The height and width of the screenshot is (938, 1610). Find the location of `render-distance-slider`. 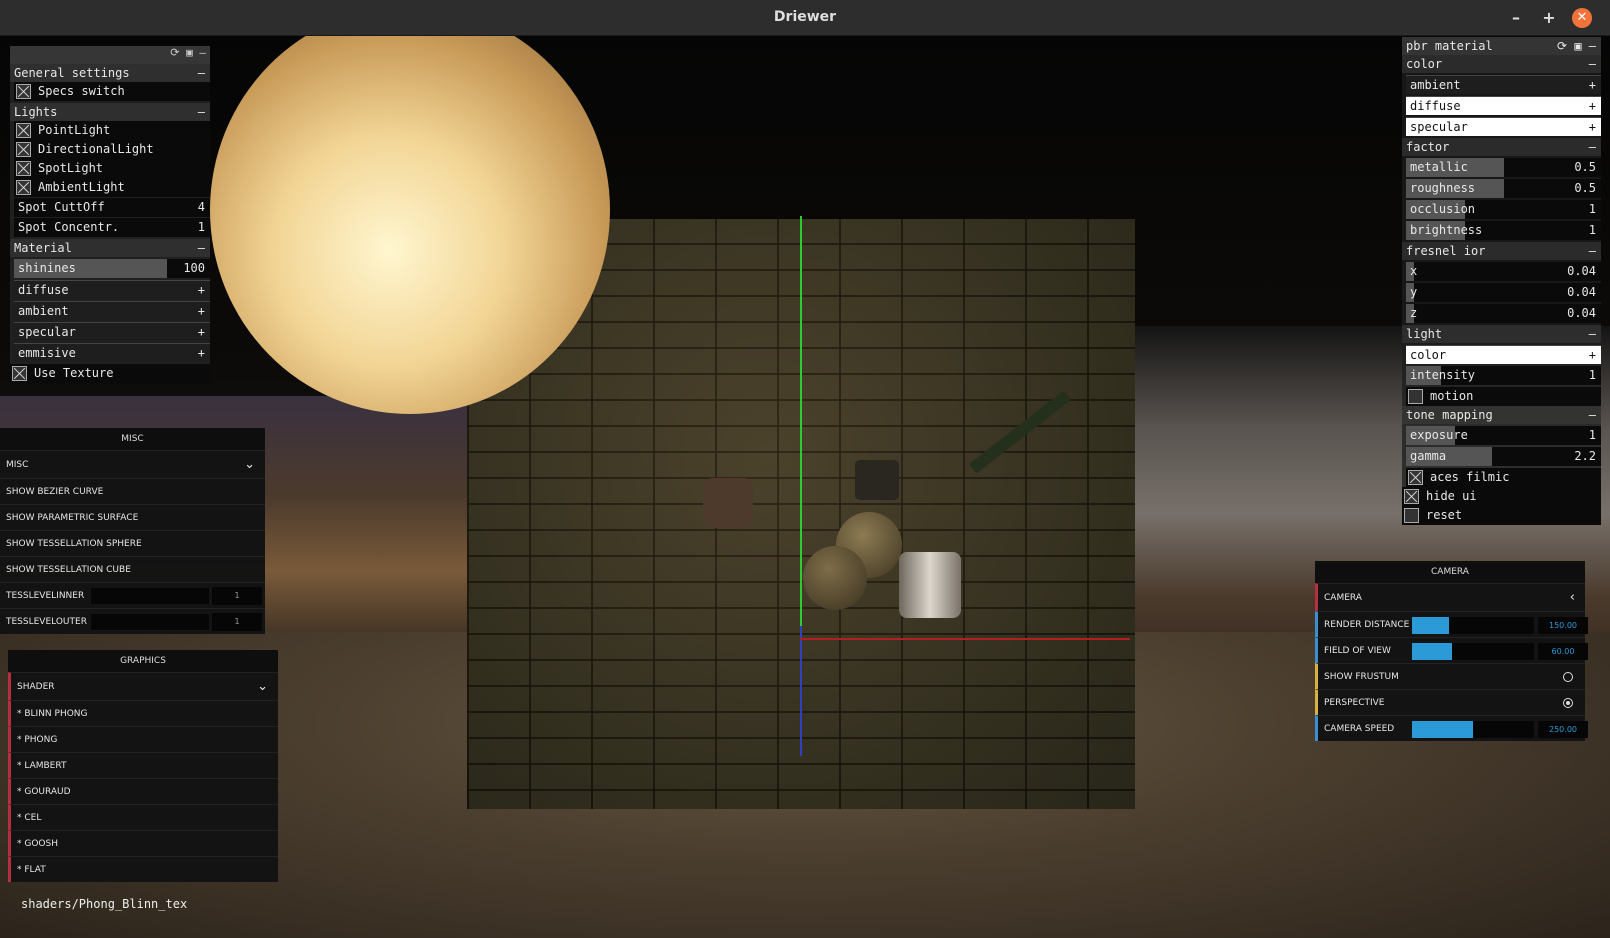

render-distance-slider is located at coordinates (1473, 625).